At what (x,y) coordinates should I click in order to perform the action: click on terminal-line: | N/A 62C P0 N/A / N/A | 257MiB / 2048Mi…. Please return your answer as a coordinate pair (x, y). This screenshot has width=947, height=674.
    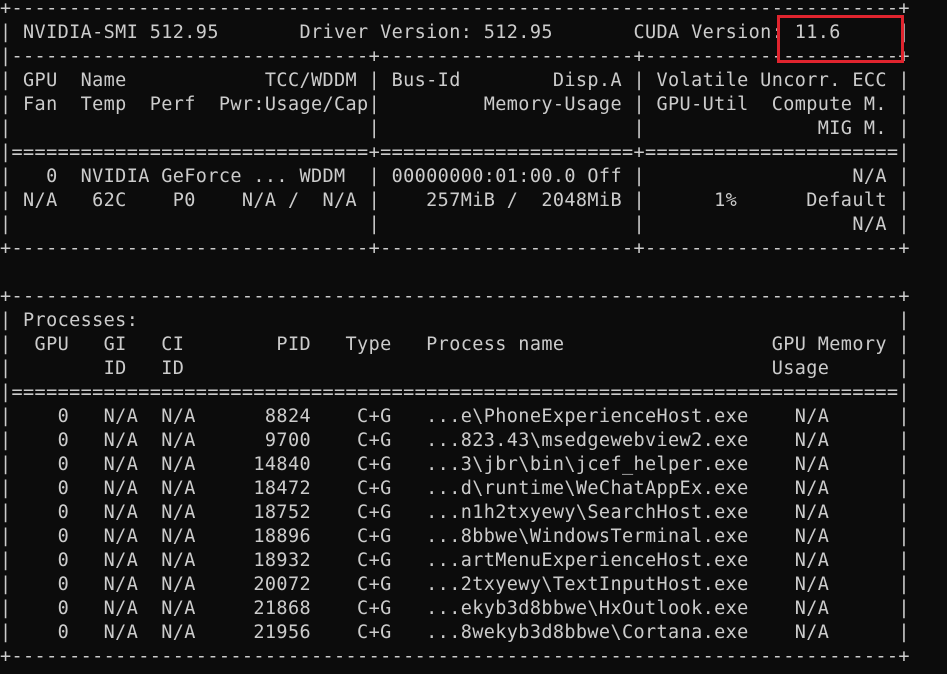
    Looking at the image, I should click on (455, 200).